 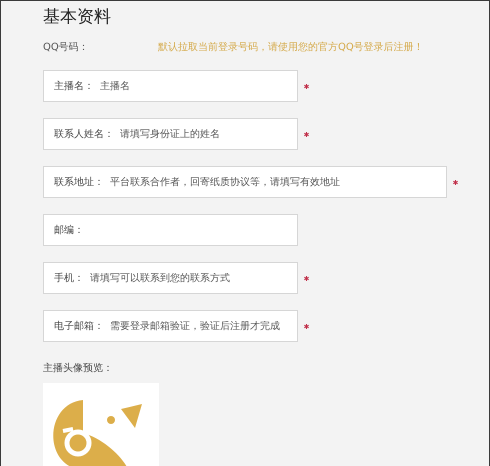 I want to click on field-label: 邮编：, so click(x=69, y=230).